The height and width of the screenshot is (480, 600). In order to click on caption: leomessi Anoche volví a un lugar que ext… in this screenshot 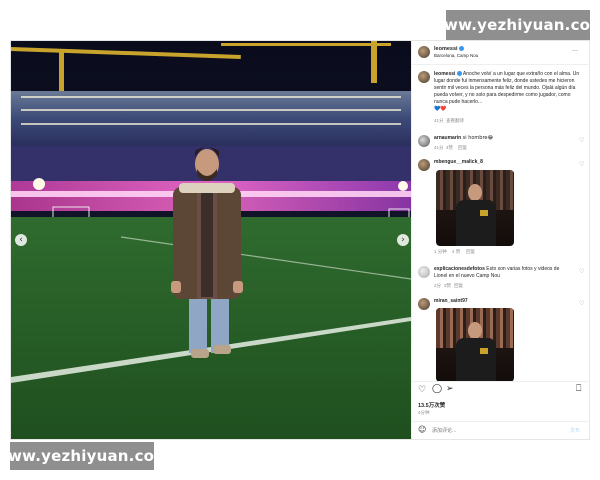, I will do `click(509, 92)`.